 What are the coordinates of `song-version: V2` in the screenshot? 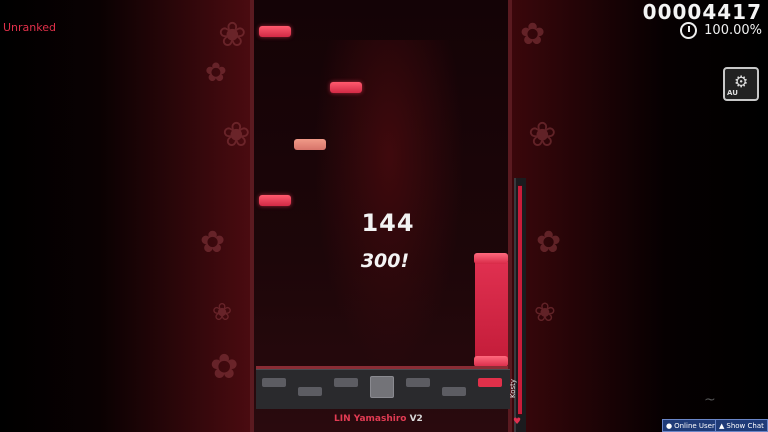 It's located at (416, 419).